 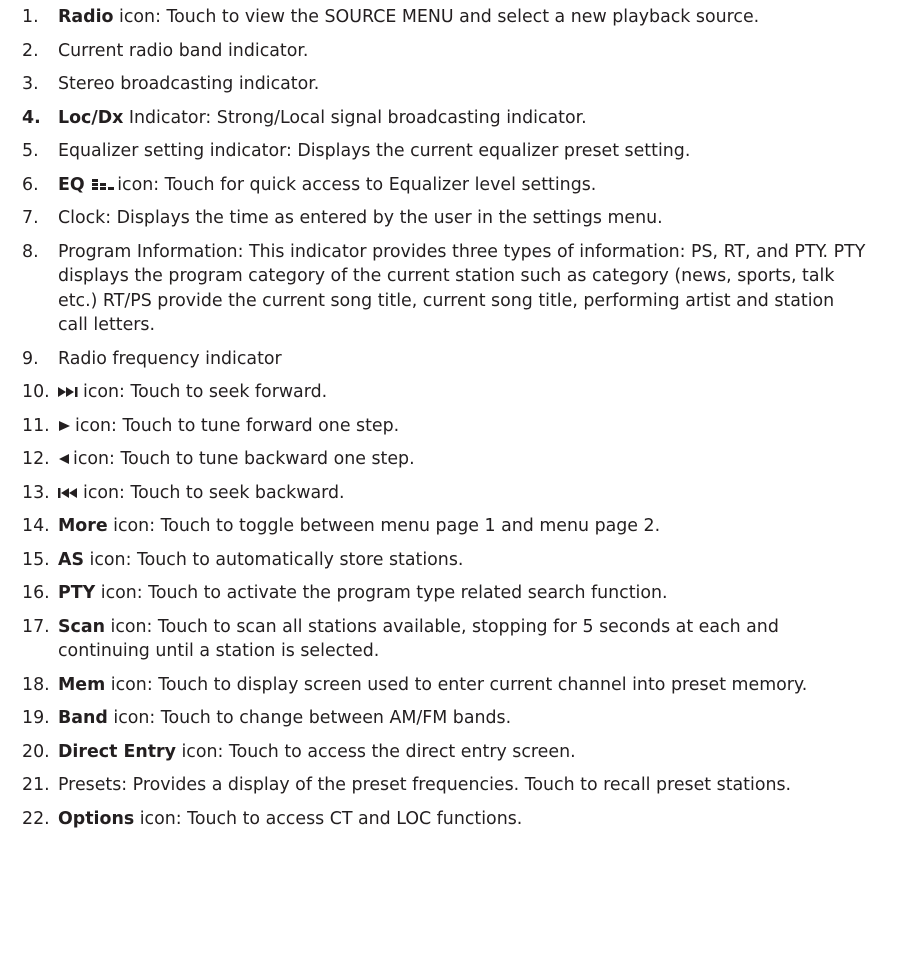 What do you see at coordinates (36, 751) in the screenshot?
I see `item-number: 20.` at bounding box center [36, 751].